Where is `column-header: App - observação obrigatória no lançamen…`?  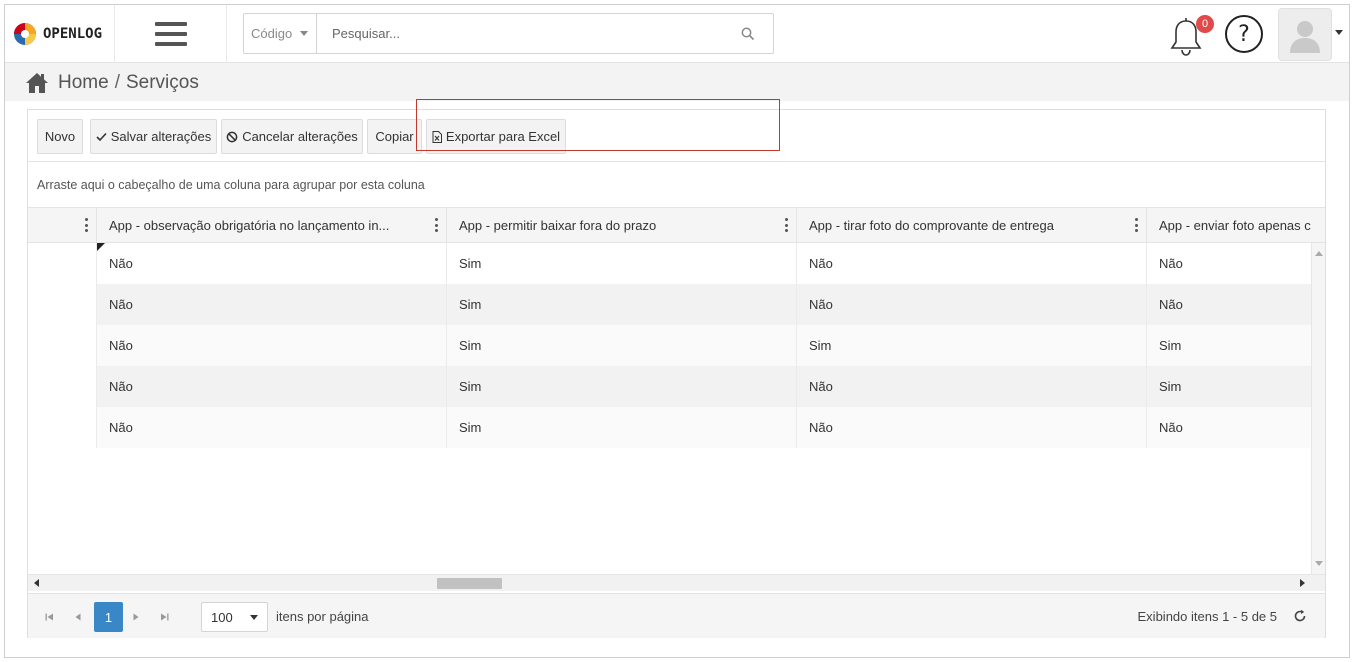
column-header: App - observação obrigatória no lançamen… is located at coordinates (271, 225).